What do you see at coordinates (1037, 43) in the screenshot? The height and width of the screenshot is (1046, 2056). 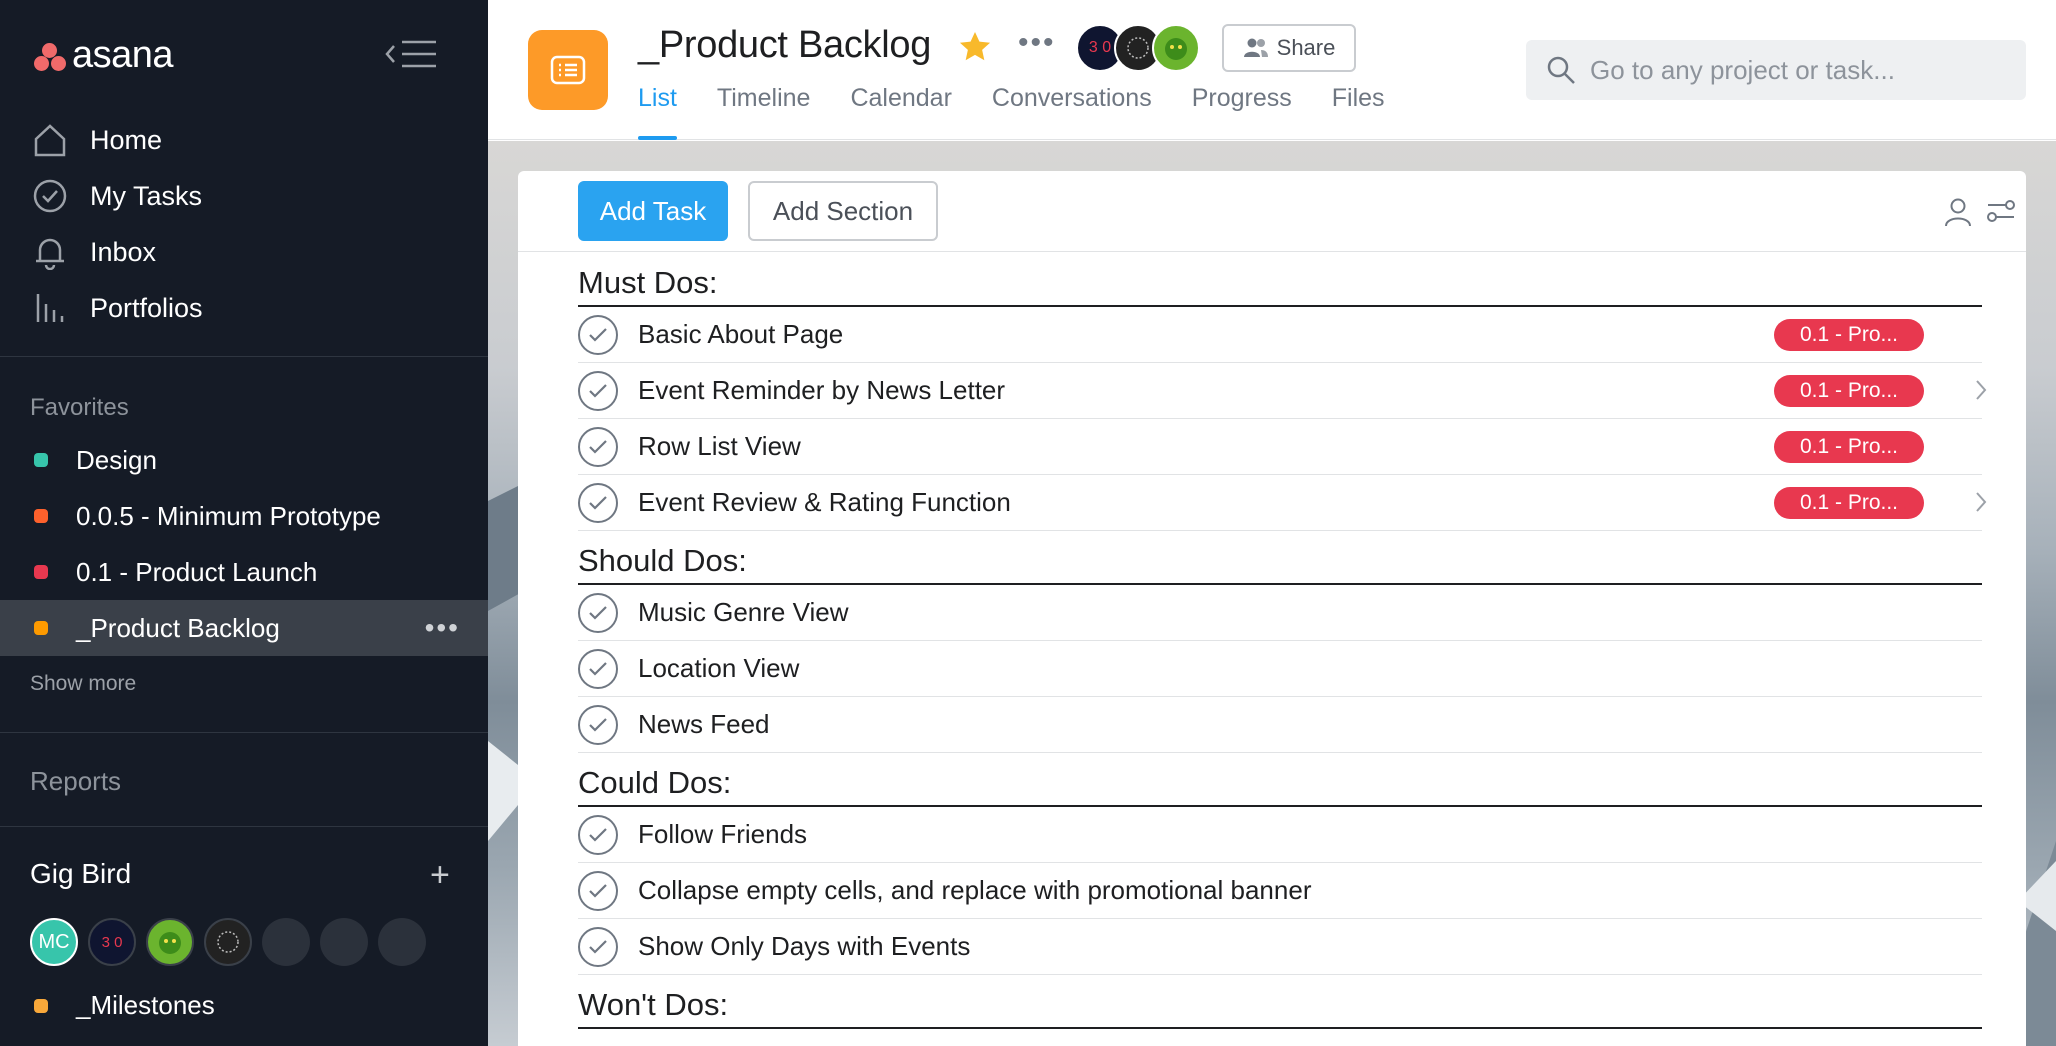 I see `project-more-icon: •••` at bounding box center [1037, 43].